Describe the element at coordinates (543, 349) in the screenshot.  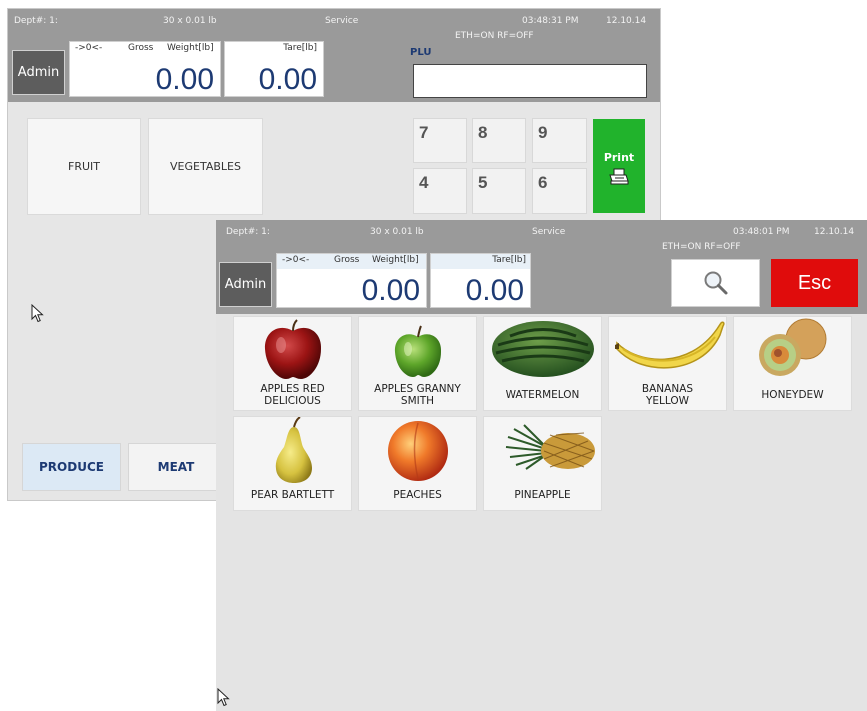
I see `watermelon-image` at that location.